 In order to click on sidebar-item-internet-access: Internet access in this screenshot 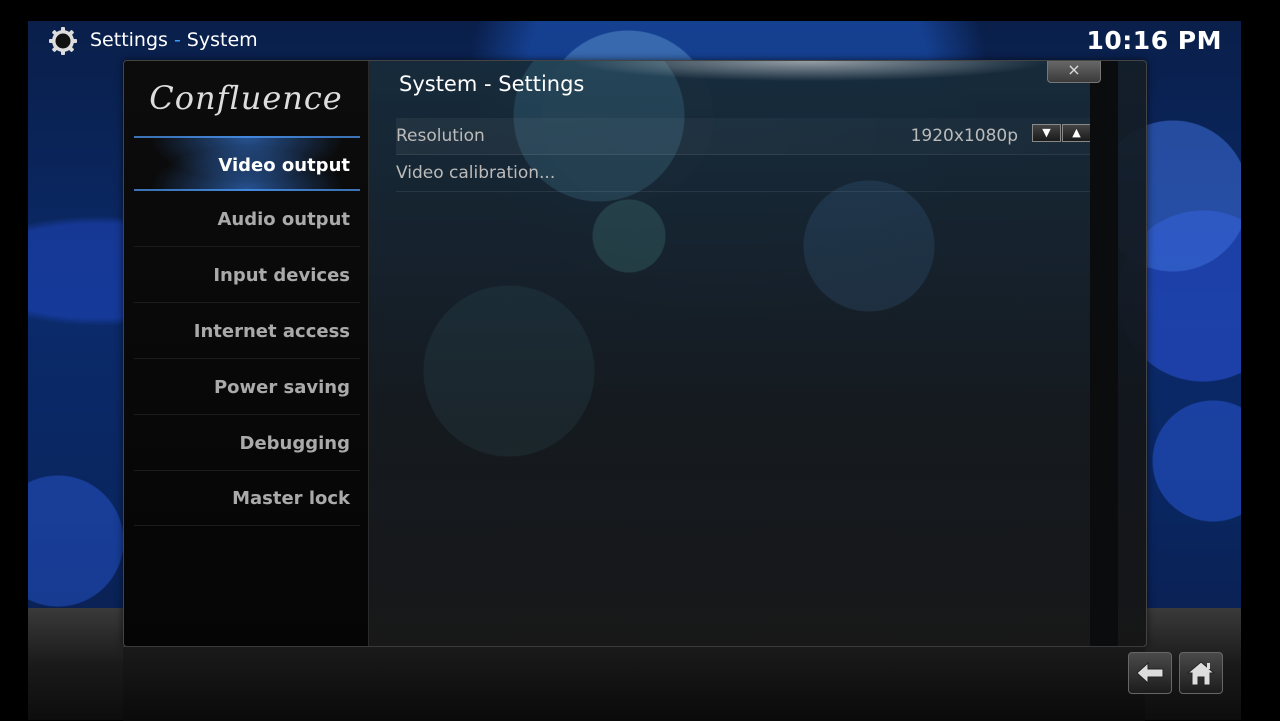, I will do `click(247, 331)`.